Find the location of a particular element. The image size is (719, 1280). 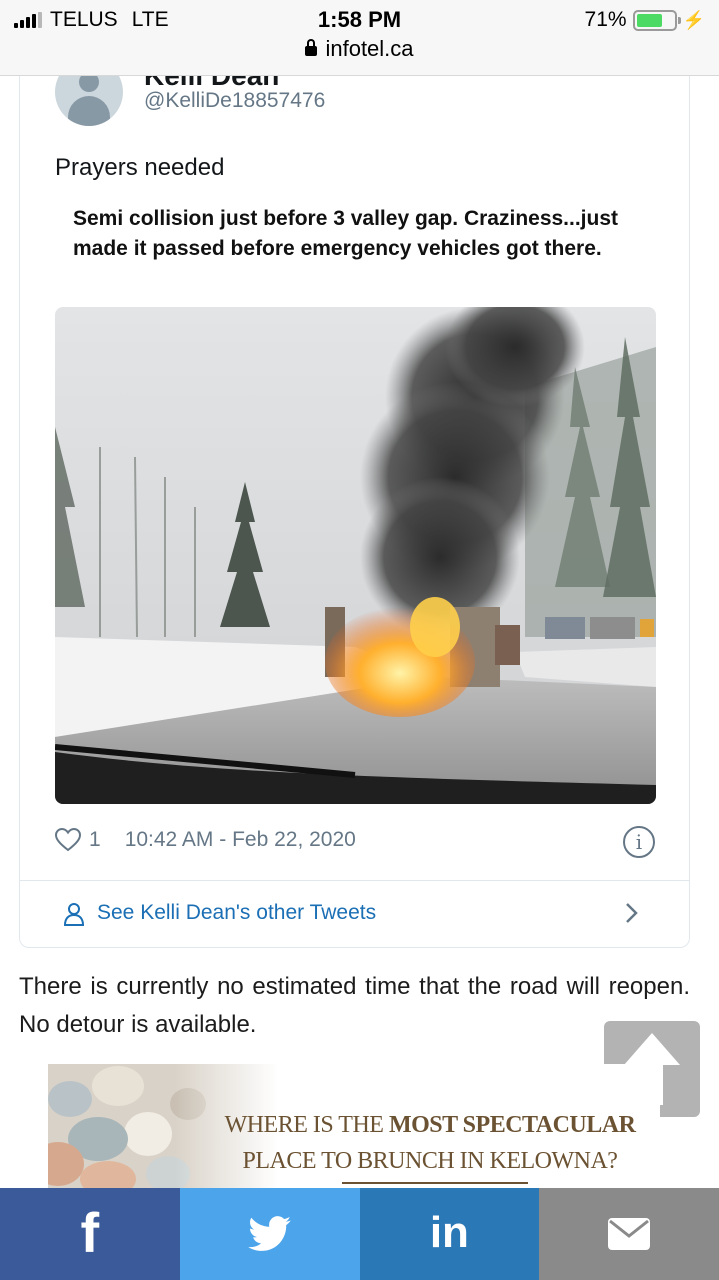

status-right: 71% ⚡ is located at coordinates (645, 20).